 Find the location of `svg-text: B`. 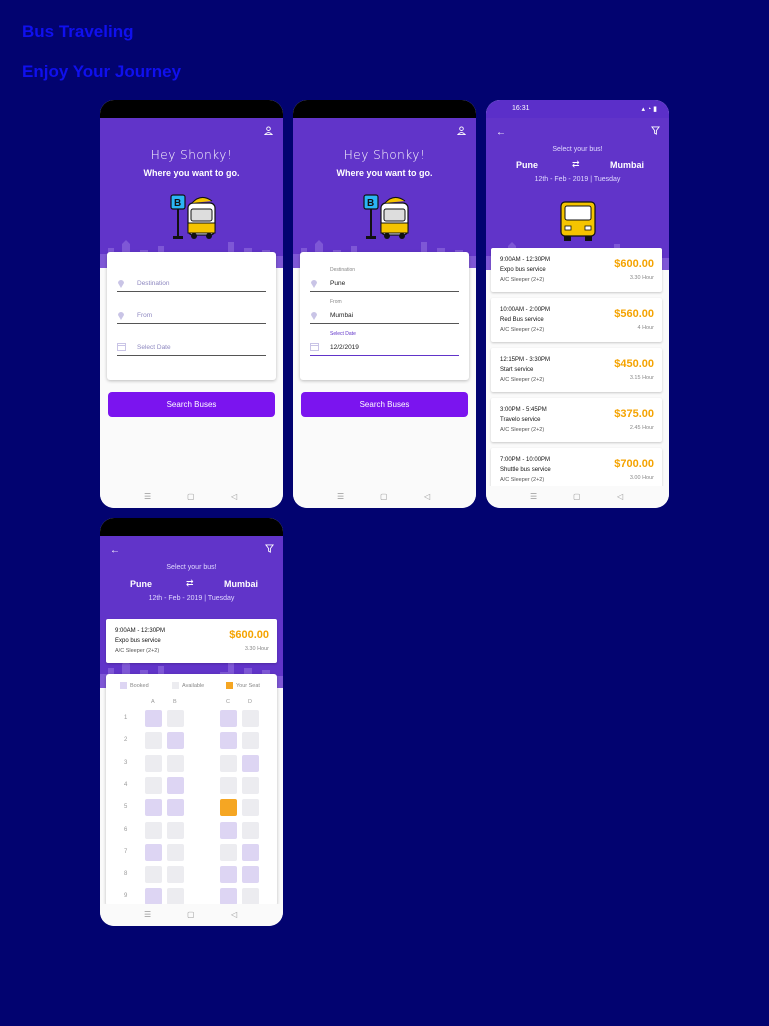

svg-text: B is located at coordinates (177, 203).